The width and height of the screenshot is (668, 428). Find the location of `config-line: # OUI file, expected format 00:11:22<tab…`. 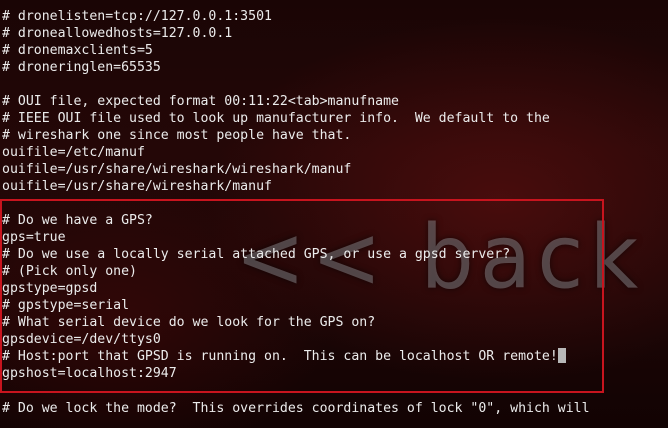

config-line: # OUI file, expected format 00:11:22<tab… is located at coordinates (200, 101).